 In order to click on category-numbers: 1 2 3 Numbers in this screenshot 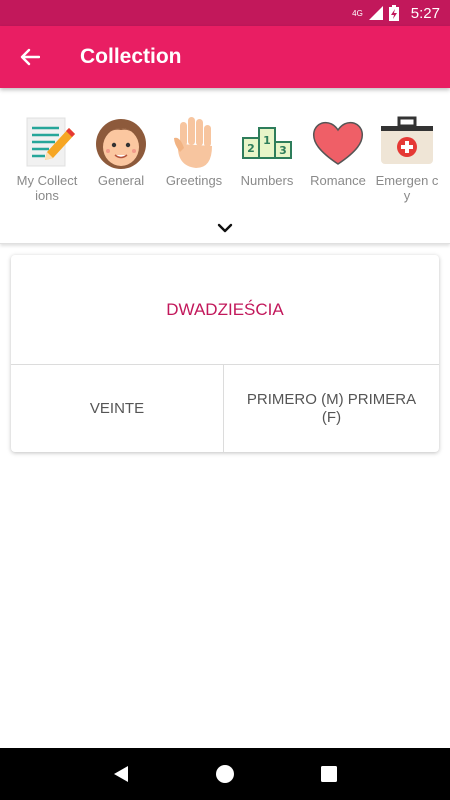, I will do `click(267, 151)`.